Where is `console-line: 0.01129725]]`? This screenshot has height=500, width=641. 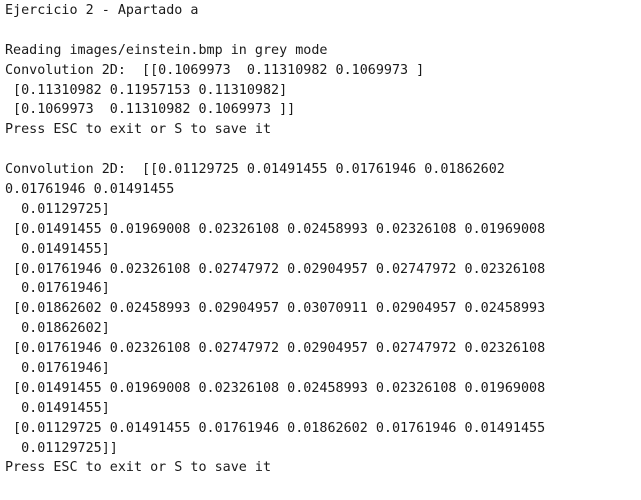
console-line: 0.01129725]] is located at coordinates (61, 448).